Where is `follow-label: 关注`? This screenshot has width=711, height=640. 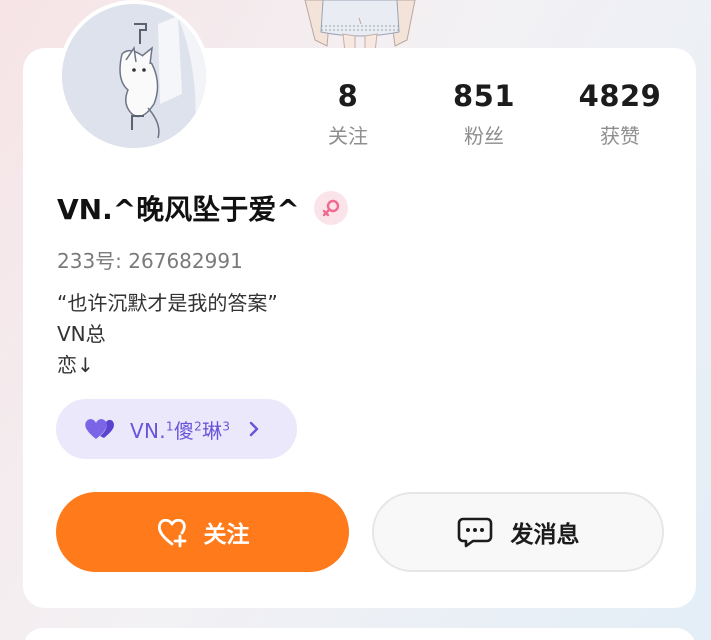 follow-label: 关注 is located at coordinates (226, 535).